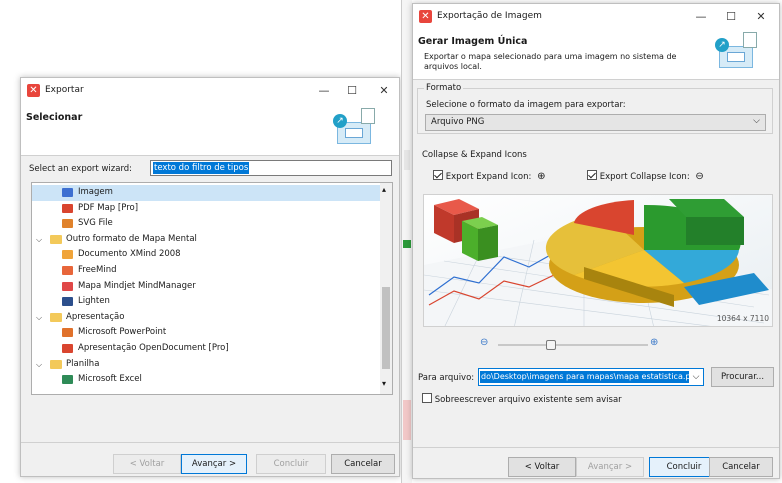  Describe the element at coordinates (83, 363) in the screenshot. I see `tree-item-label: Planilha` at that location.